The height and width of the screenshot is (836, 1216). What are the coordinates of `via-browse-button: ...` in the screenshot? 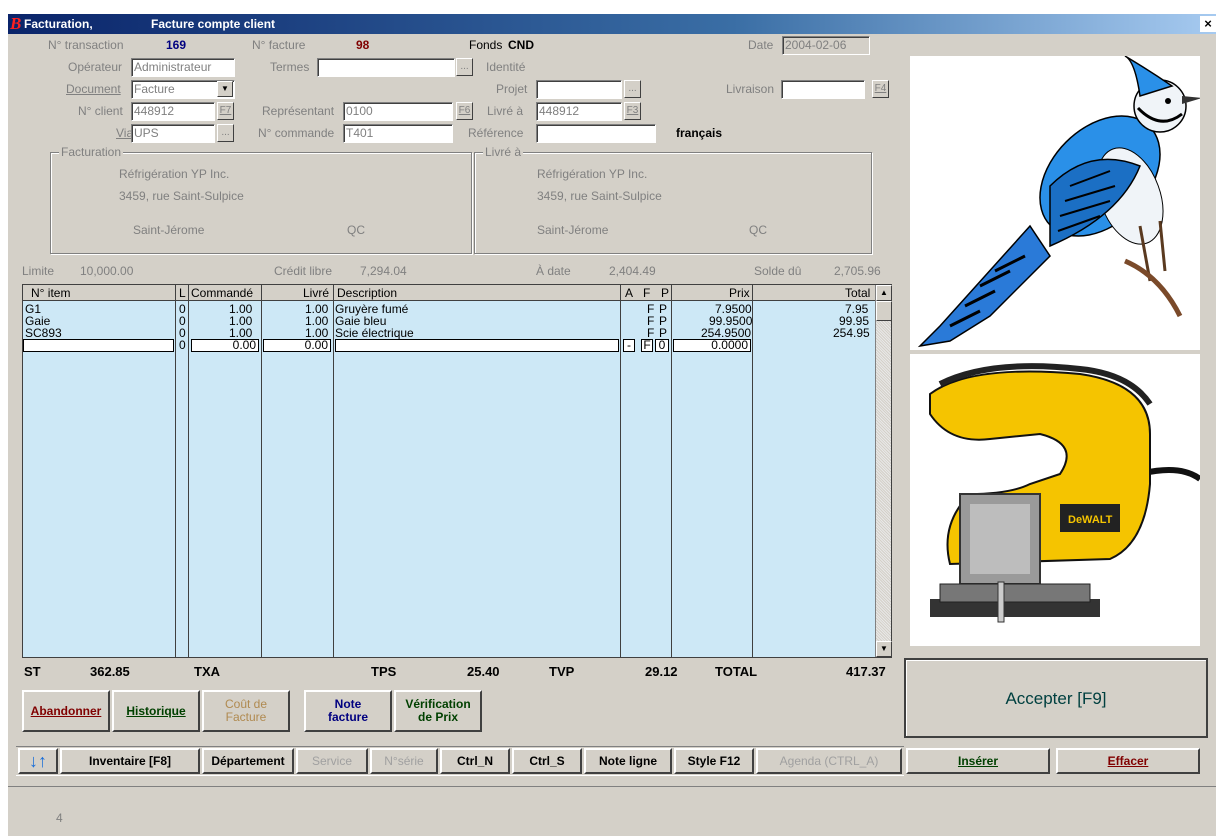 It's located at (225, 133).